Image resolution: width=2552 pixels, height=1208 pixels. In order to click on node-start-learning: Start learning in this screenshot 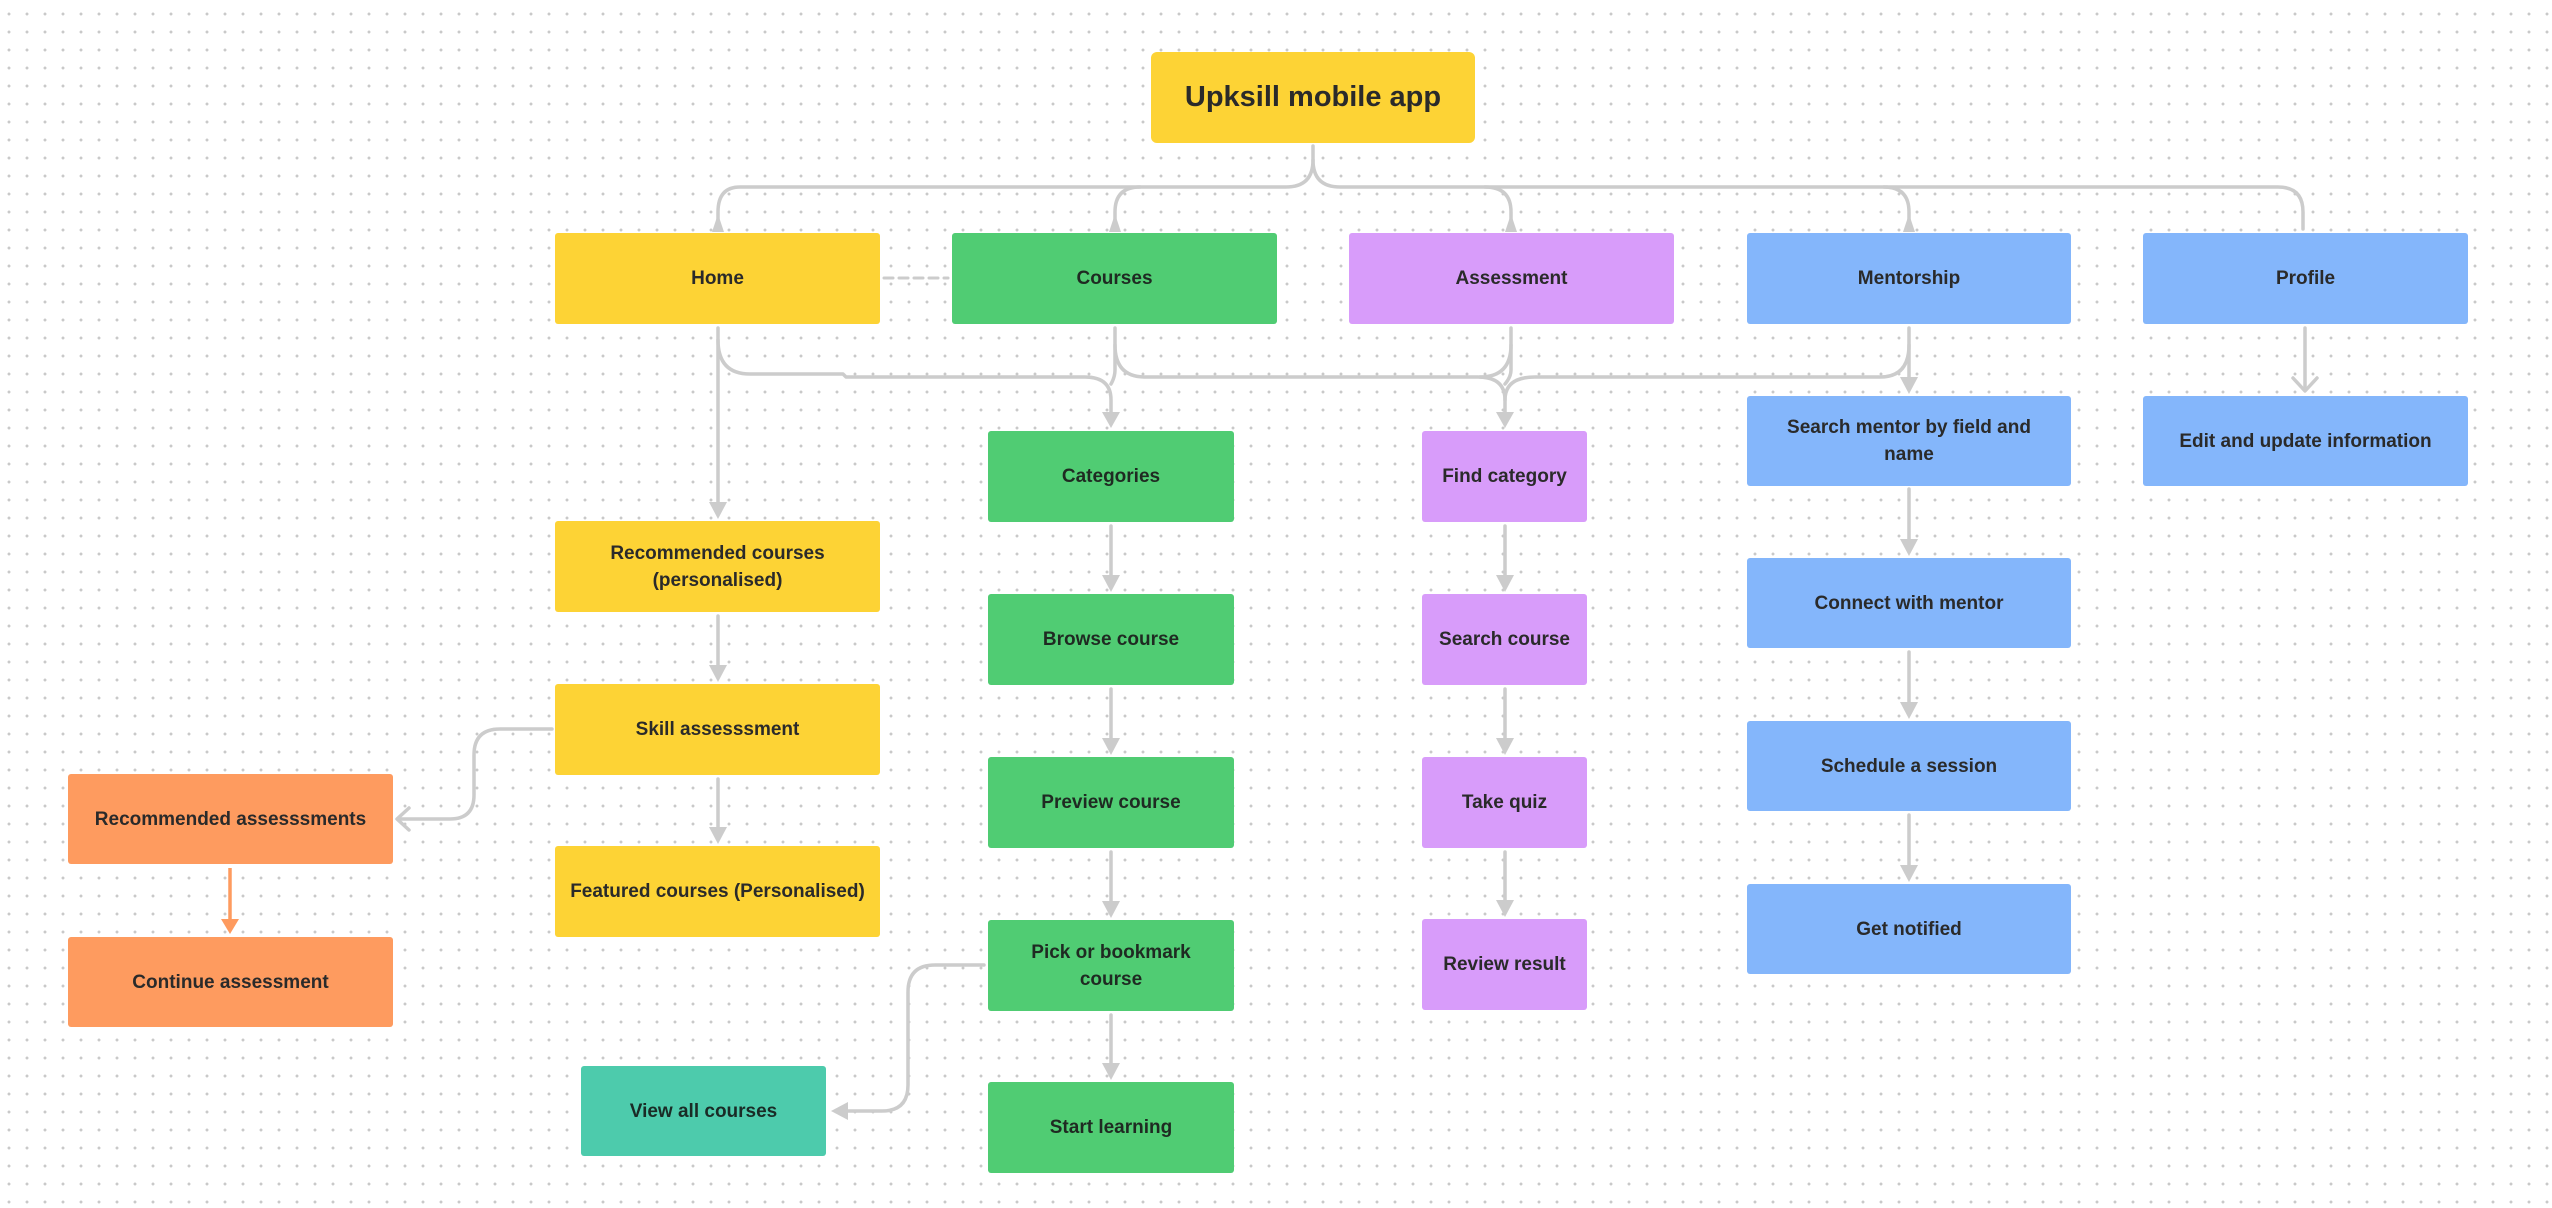, I will do `click(1111, 1127)`.